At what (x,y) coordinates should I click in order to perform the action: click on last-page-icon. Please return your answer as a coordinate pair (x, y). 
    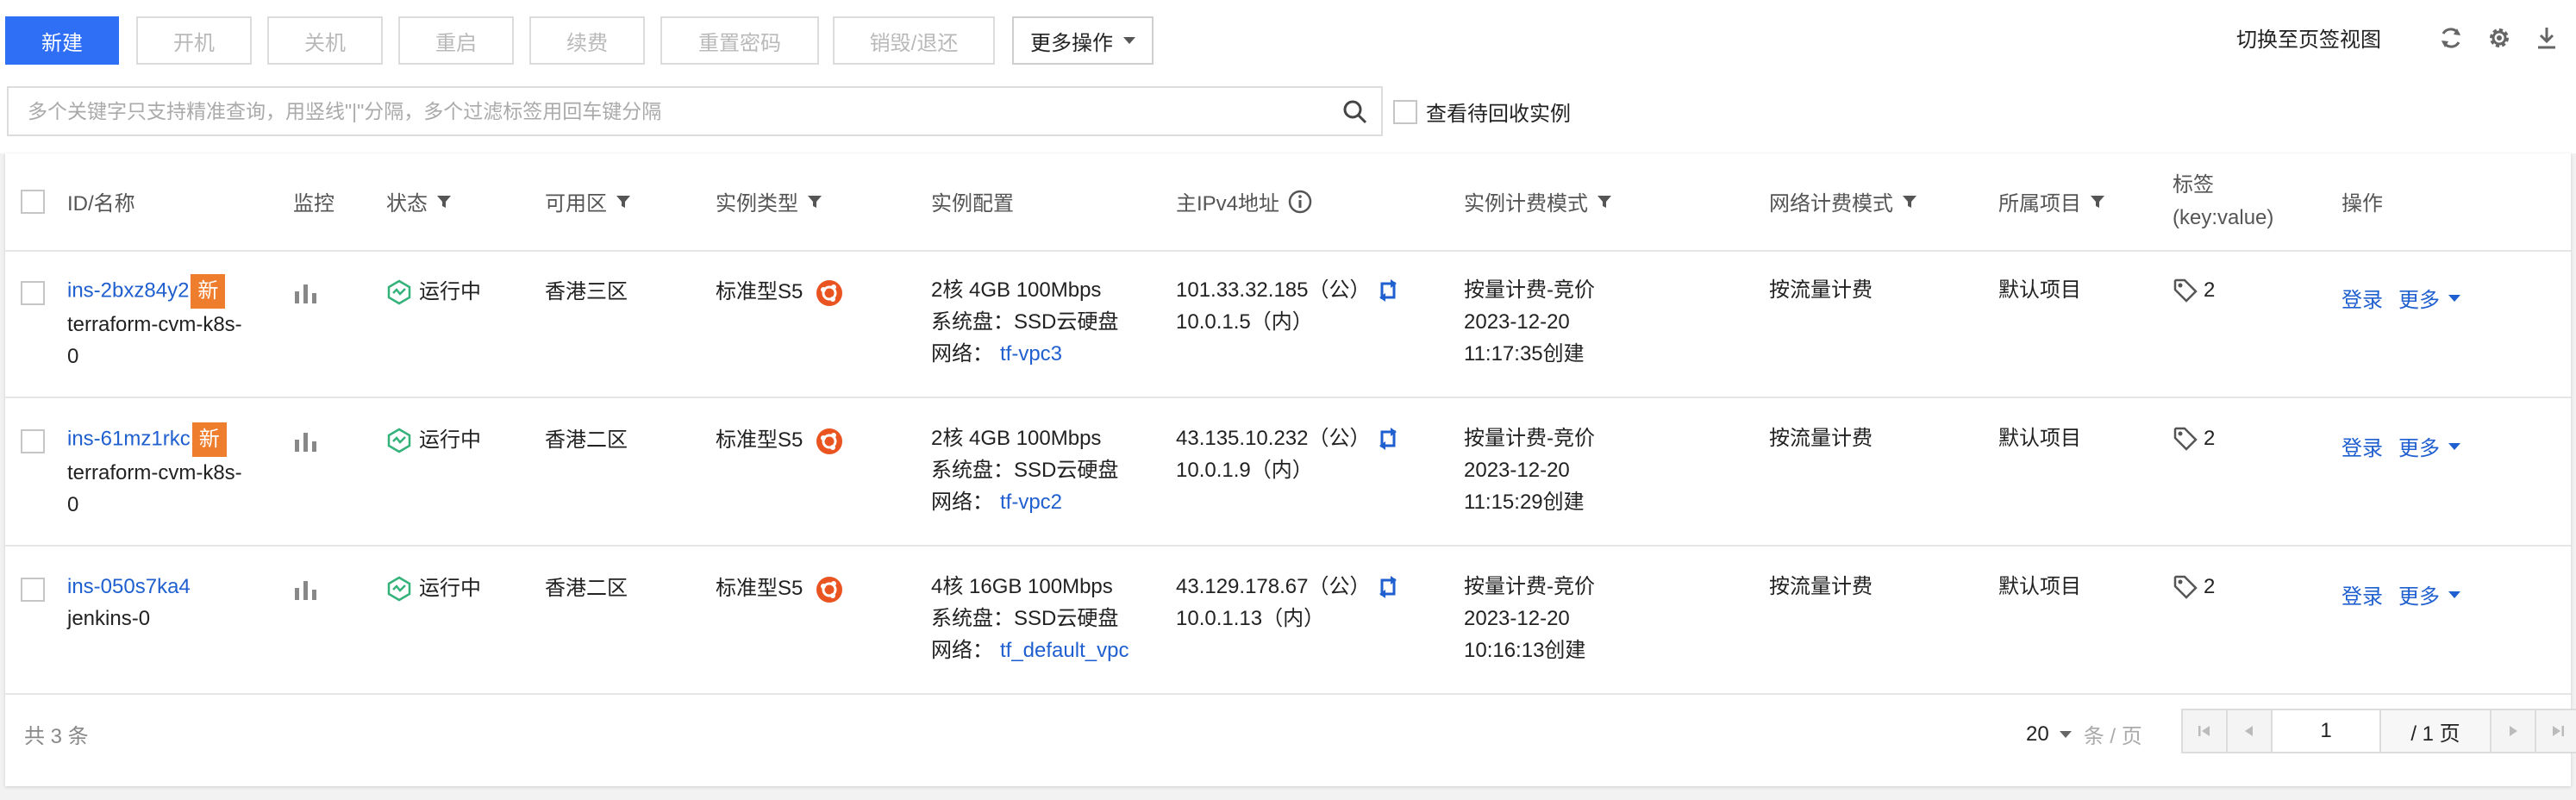
    Looking at the image, I should click on (2558, 731).